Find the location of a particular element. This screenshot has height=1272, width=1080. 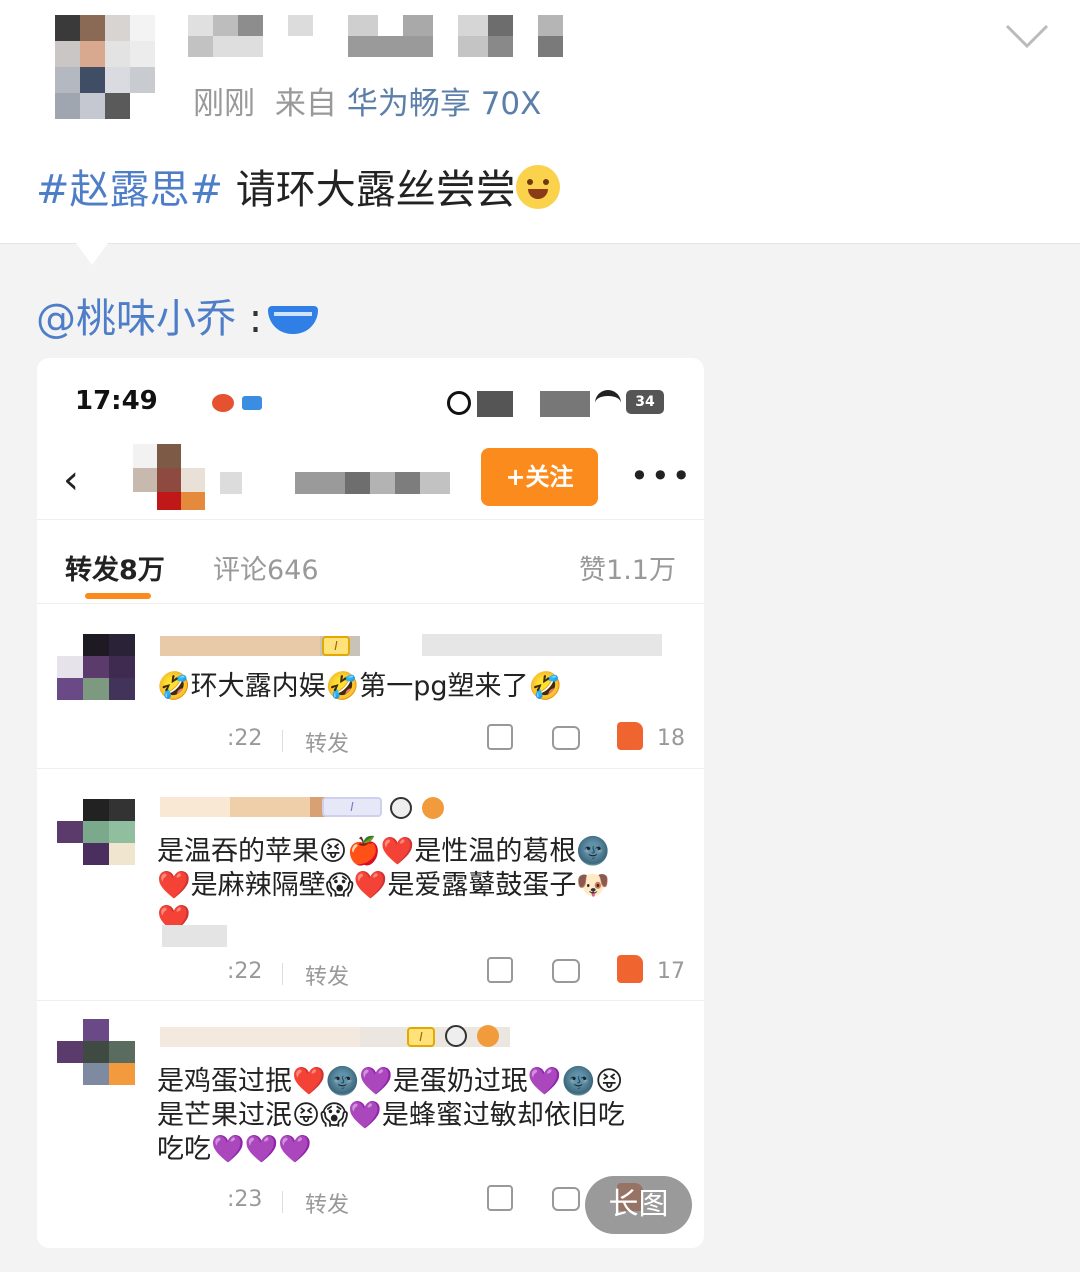

comment-line: ❤️ is located at coordinates (174, 919).